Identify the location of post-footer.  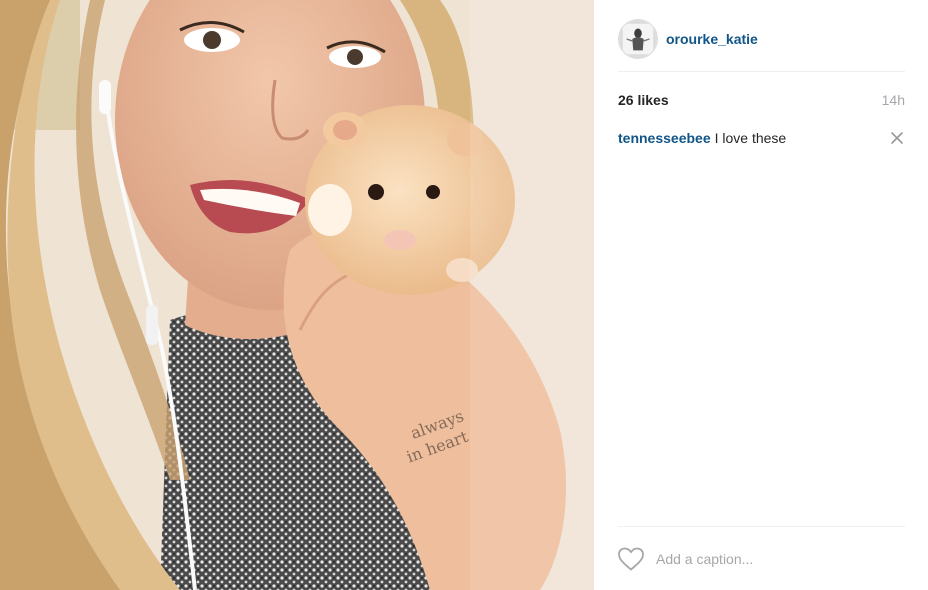
(761, 558).